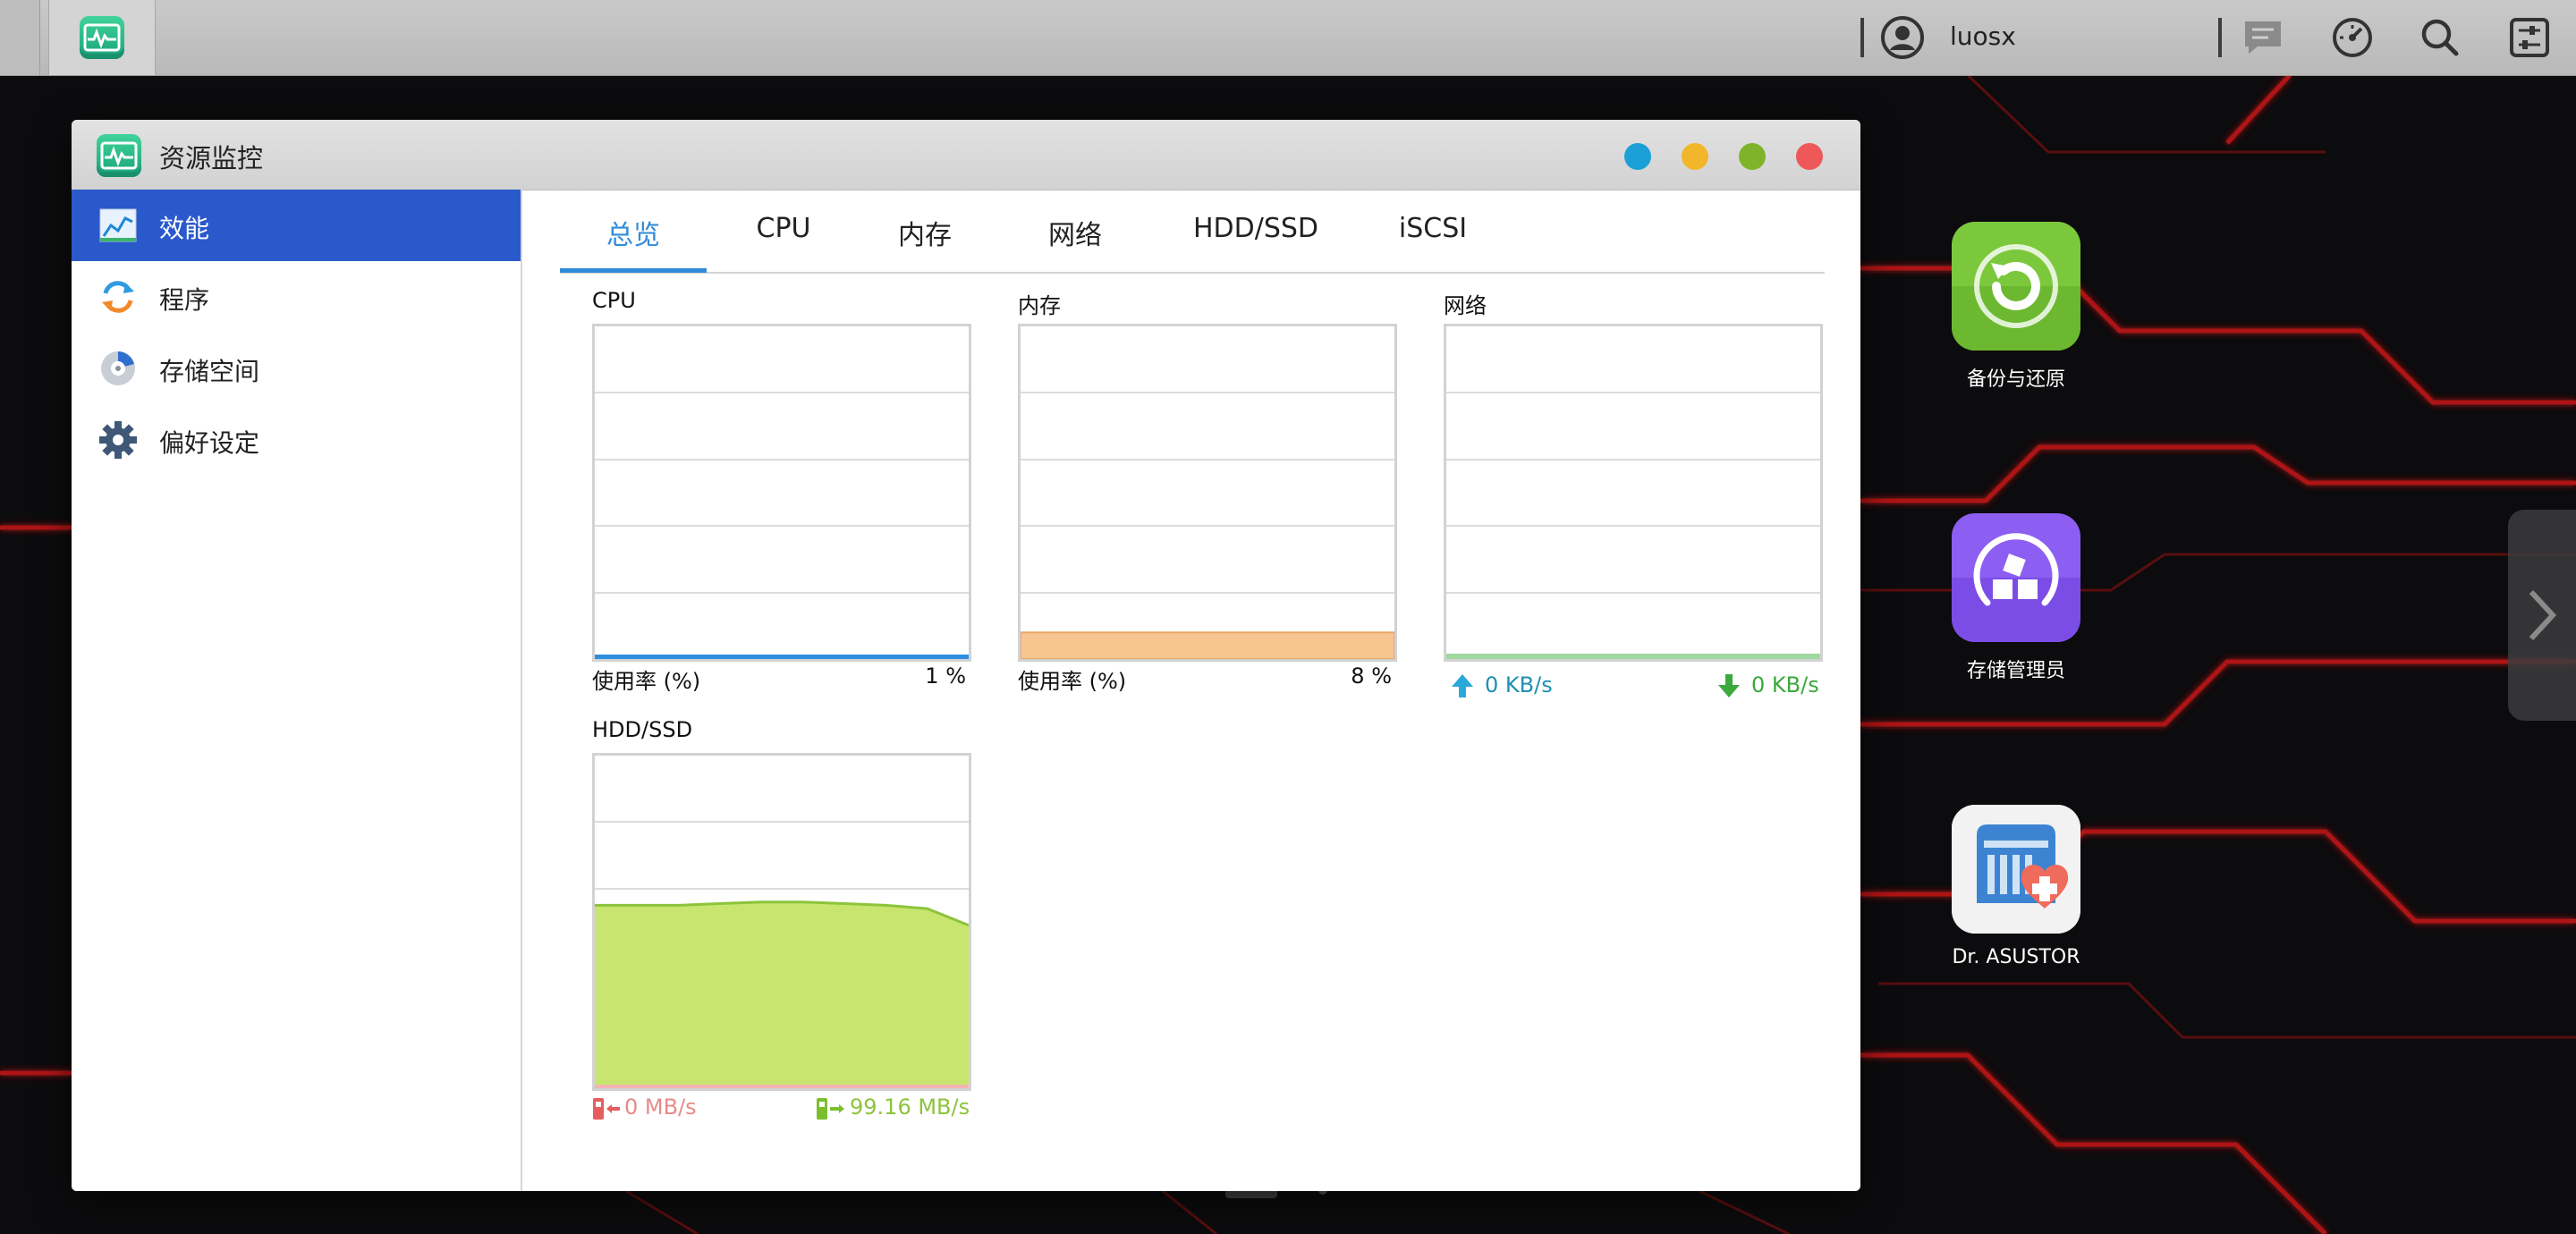  Describe the element at coordinates (606, 1109) in the screenshot. I see `disk-read-icon` at that location.